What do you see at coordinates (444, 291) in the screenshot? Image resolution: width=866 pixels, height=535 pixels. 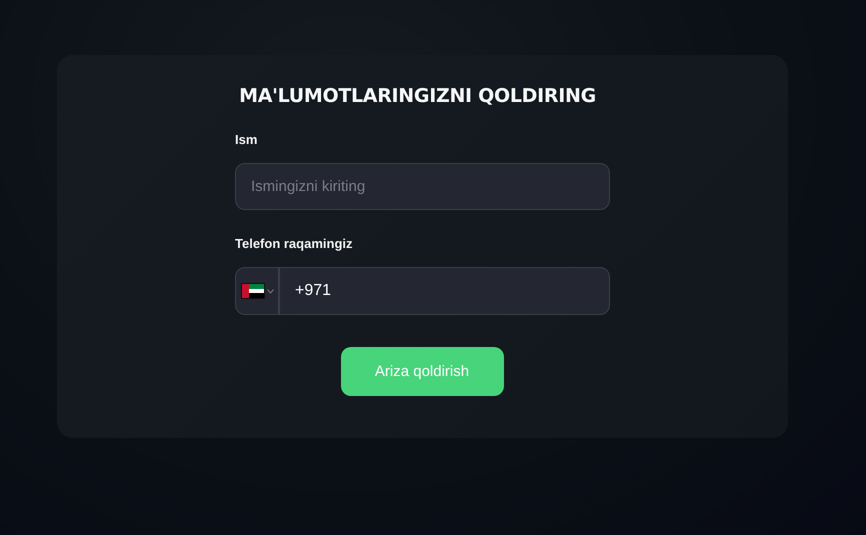 I see `phone-number-input: +971` at bounding box center [444, 291].